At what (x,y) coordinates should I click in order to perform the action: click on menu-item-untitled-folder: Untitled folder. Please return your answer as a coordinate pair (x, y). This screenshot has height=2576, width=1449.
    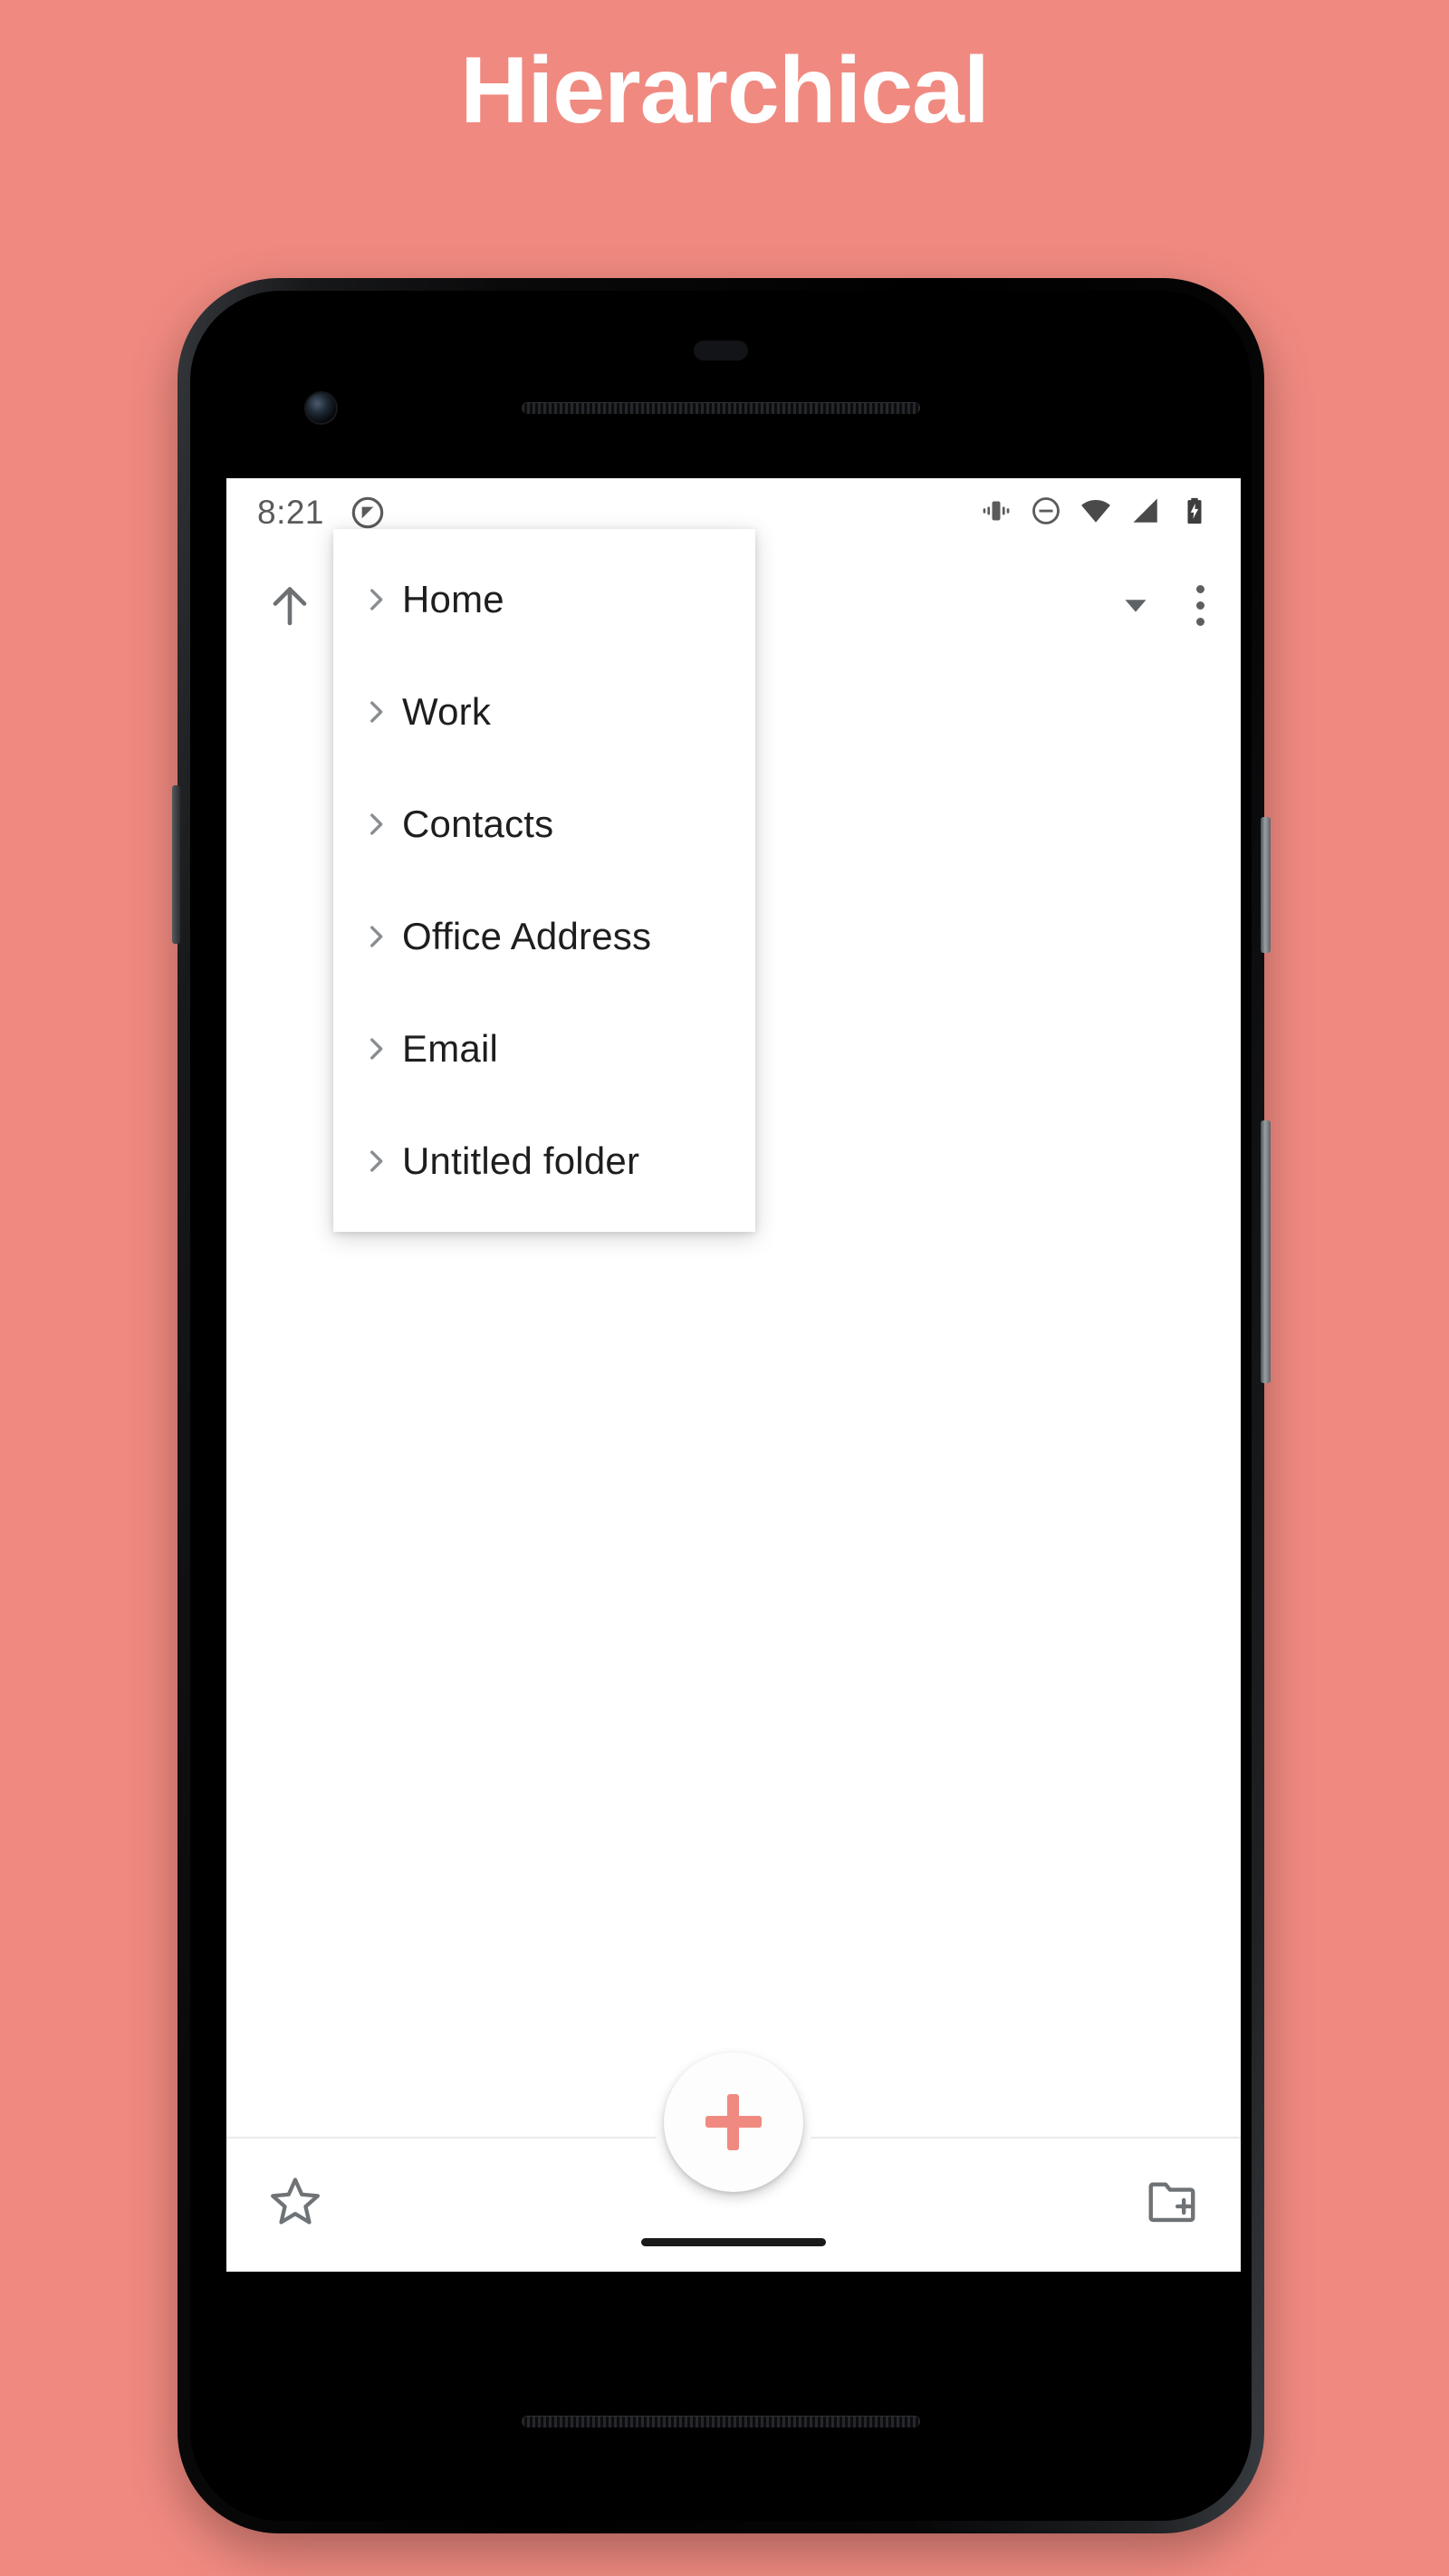
    Looking at the image, I should click on (544, 1161).